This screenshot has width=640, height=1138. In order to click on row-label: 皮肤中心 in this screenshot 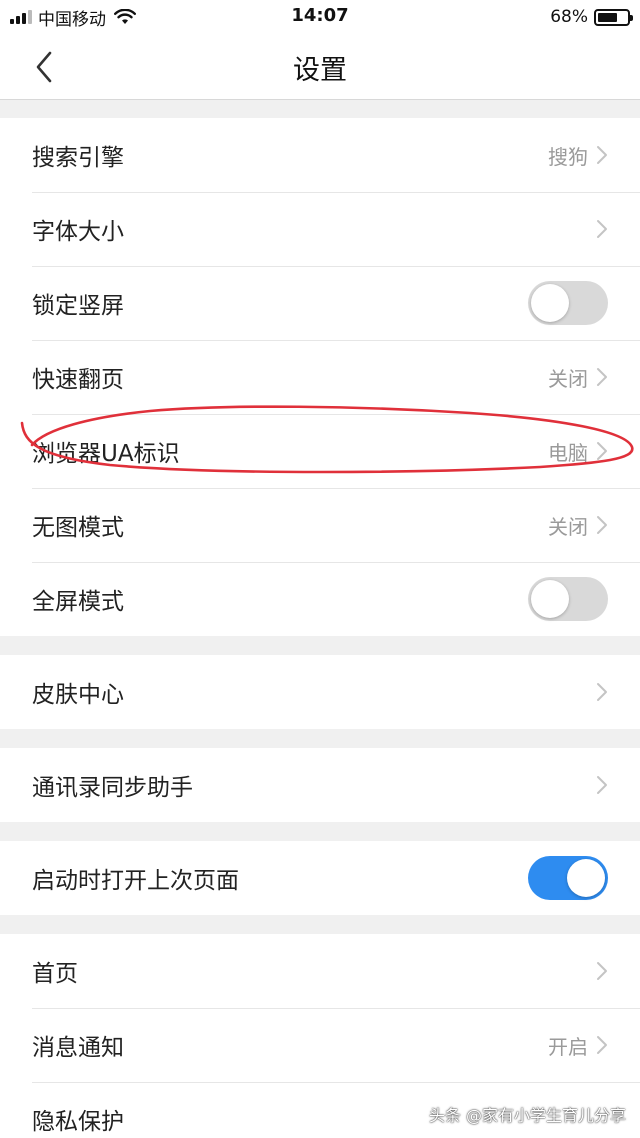, I will do `click(78, 695)`.